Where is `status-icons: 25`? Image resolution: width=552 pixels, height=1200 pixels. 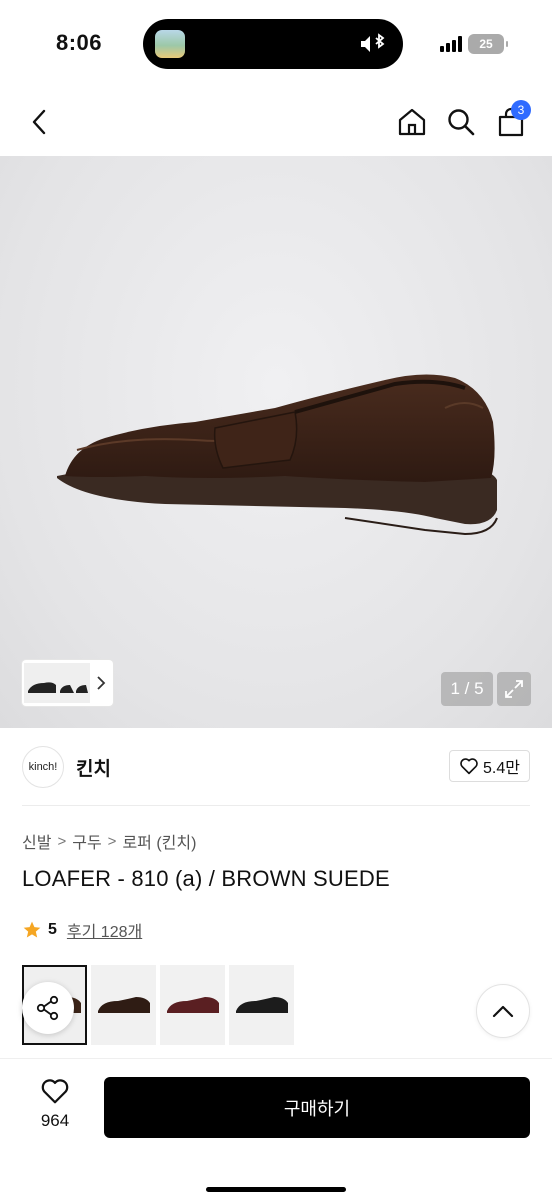
status-icons: 25 is located at coordinates (474, 44).